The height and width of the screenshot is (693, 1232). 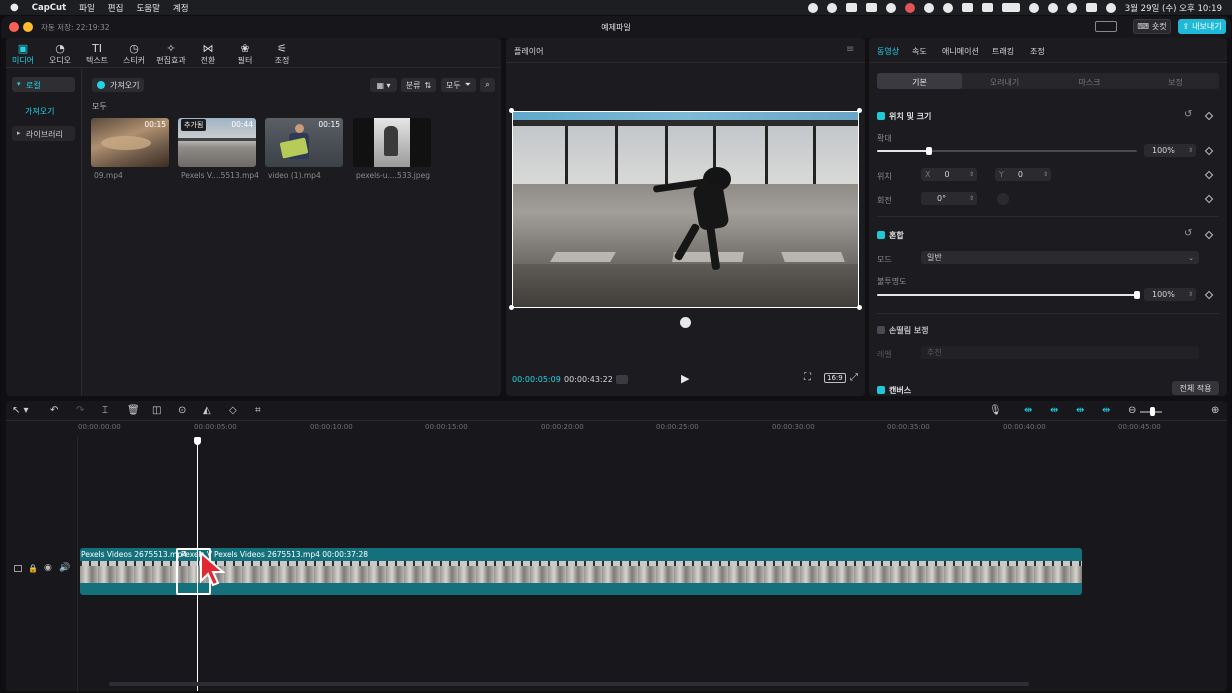 What do you see at coordinates (1004, 82) in the screenshot?
I see `subtab-cutout: 오려내기` at bounding box center [1004, 82].